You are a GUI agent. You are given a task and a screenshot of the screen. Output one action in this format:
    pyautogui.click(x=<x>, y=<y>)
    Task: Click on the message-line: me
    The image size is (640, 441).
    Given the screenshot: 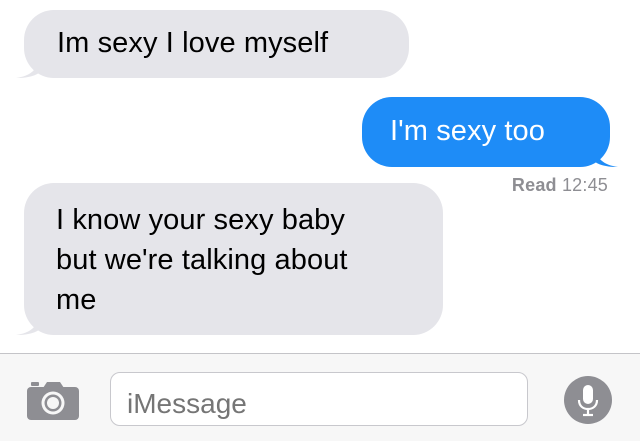 What is the action you would take?
    pyautogui.click(x=76, y=300)
    